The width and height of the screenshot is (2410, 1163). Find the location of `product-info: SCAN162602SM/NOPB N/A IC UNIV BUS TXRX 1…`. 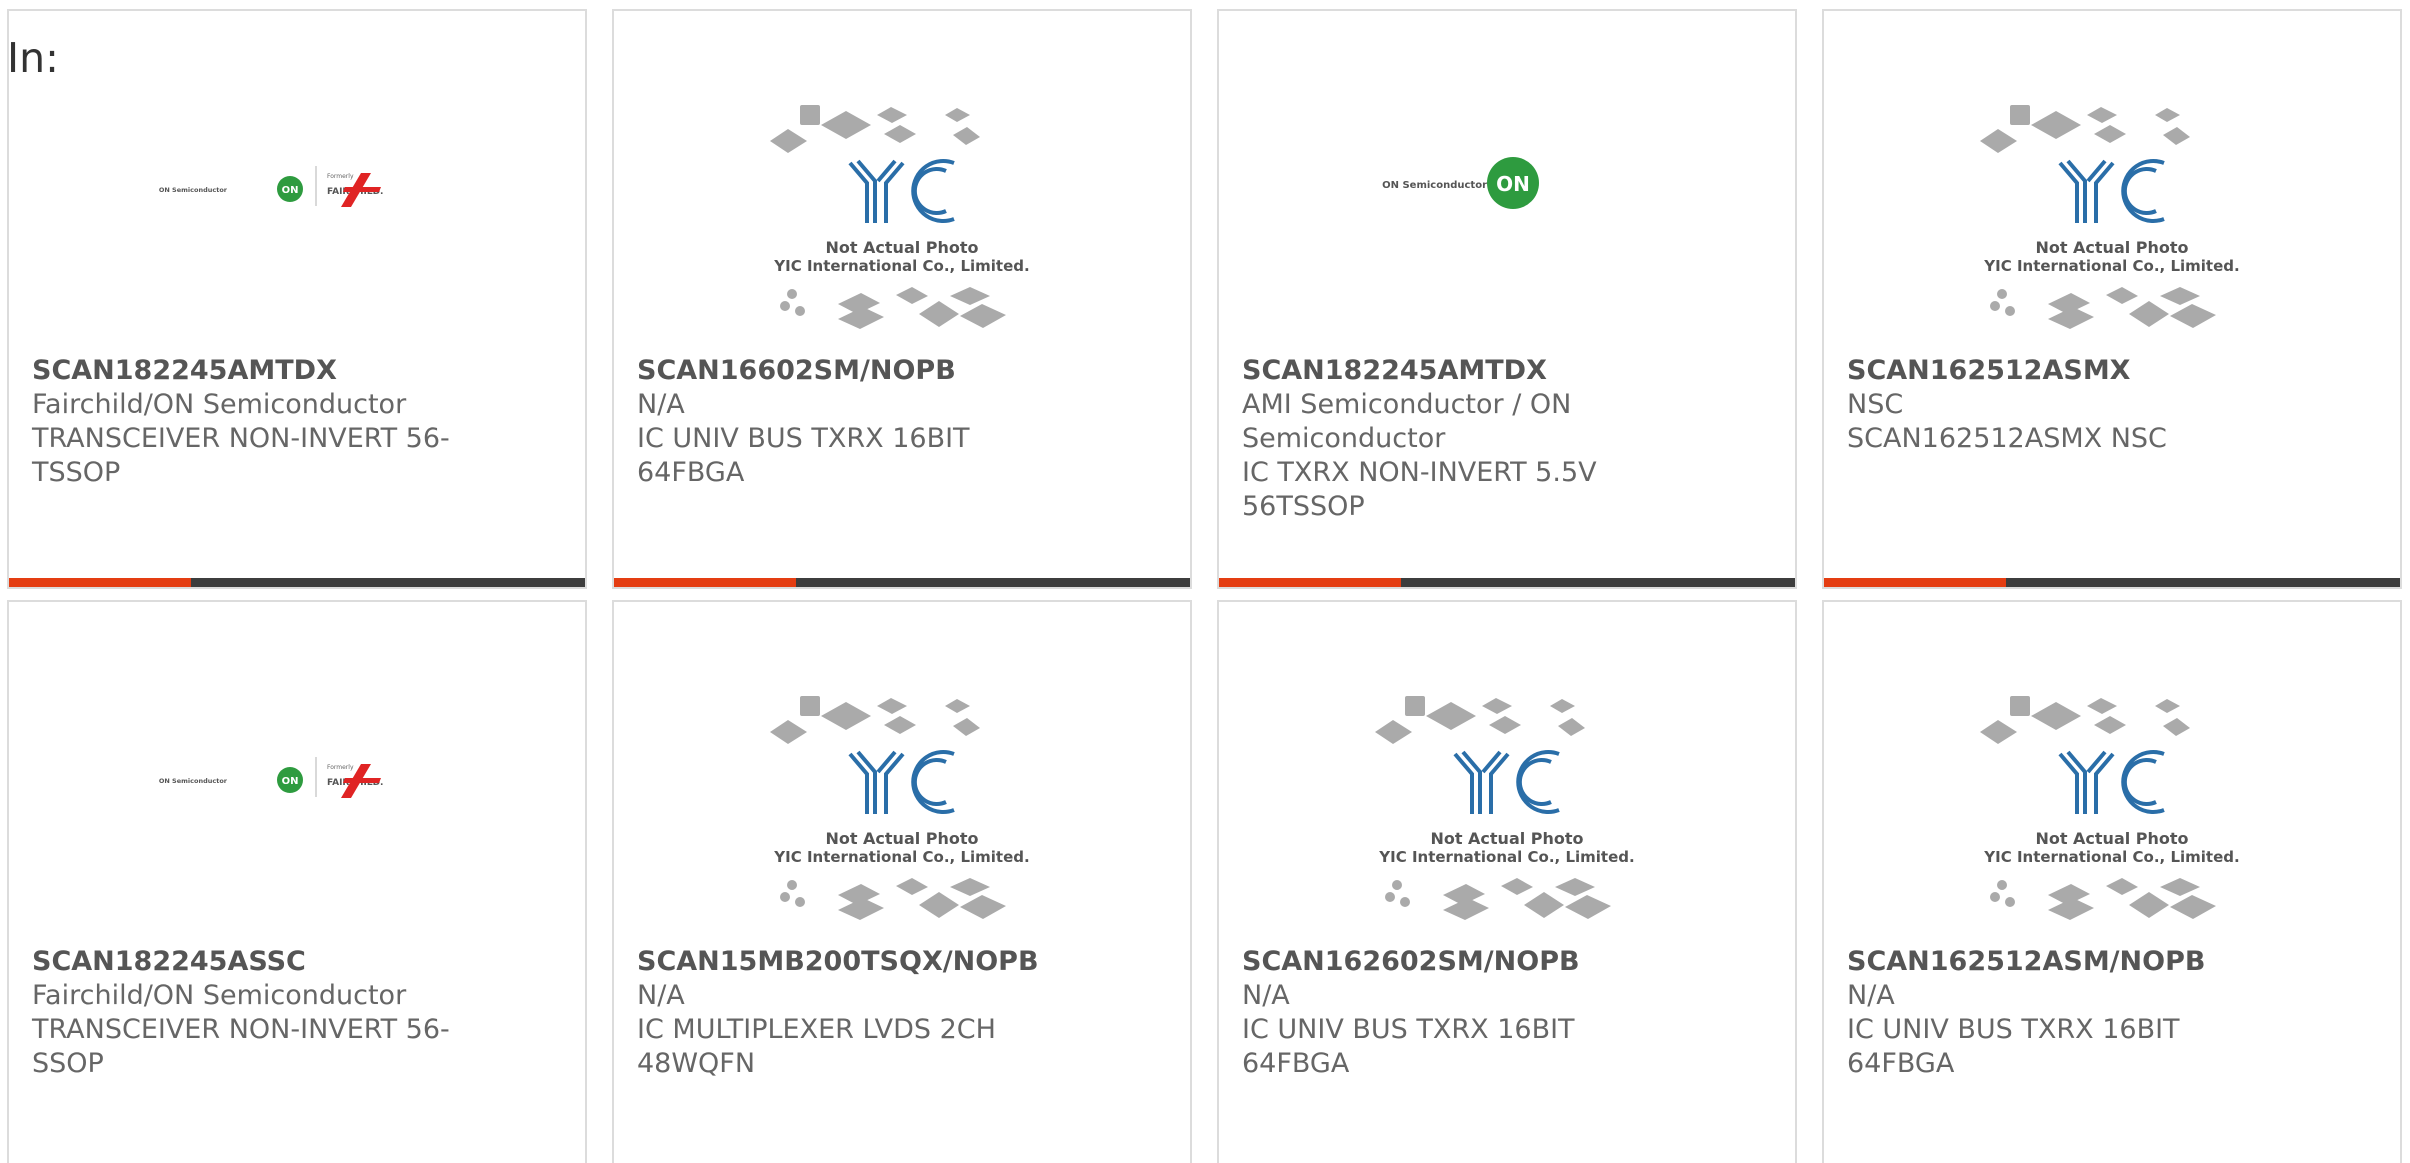

product-info: SCAN162602SM/NOPB N/A IC UNIV BUS TXRX 1… is located at coordinates (1458, 1013).